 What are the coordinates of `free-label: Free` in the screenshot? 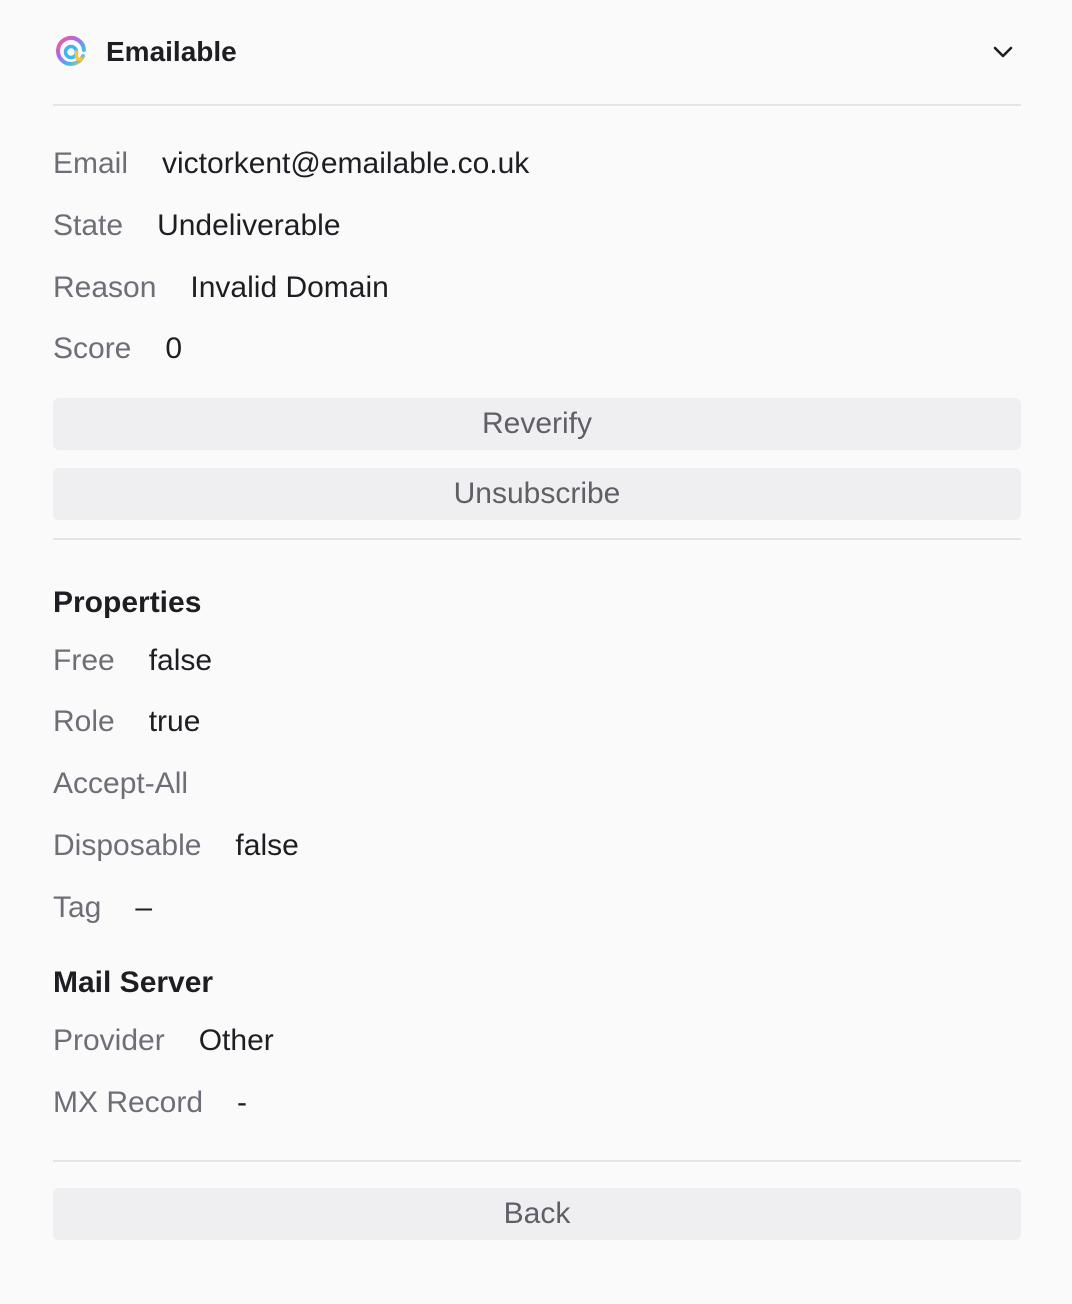 It's located at (84, 660).